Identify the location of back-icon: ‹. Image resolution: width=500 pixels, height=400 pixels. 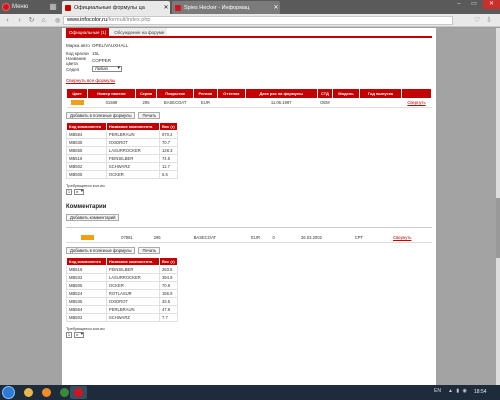
(7, 20).